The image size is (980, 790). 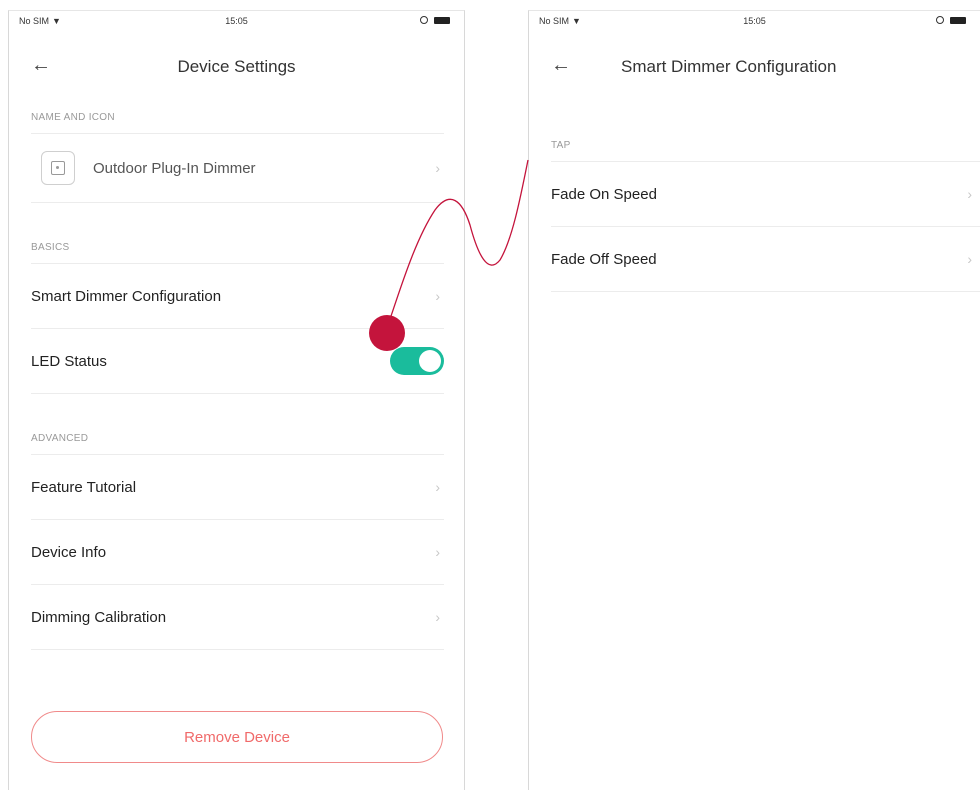 I want to click on back-arrow-icon: ←, so click(x=561, y=65).